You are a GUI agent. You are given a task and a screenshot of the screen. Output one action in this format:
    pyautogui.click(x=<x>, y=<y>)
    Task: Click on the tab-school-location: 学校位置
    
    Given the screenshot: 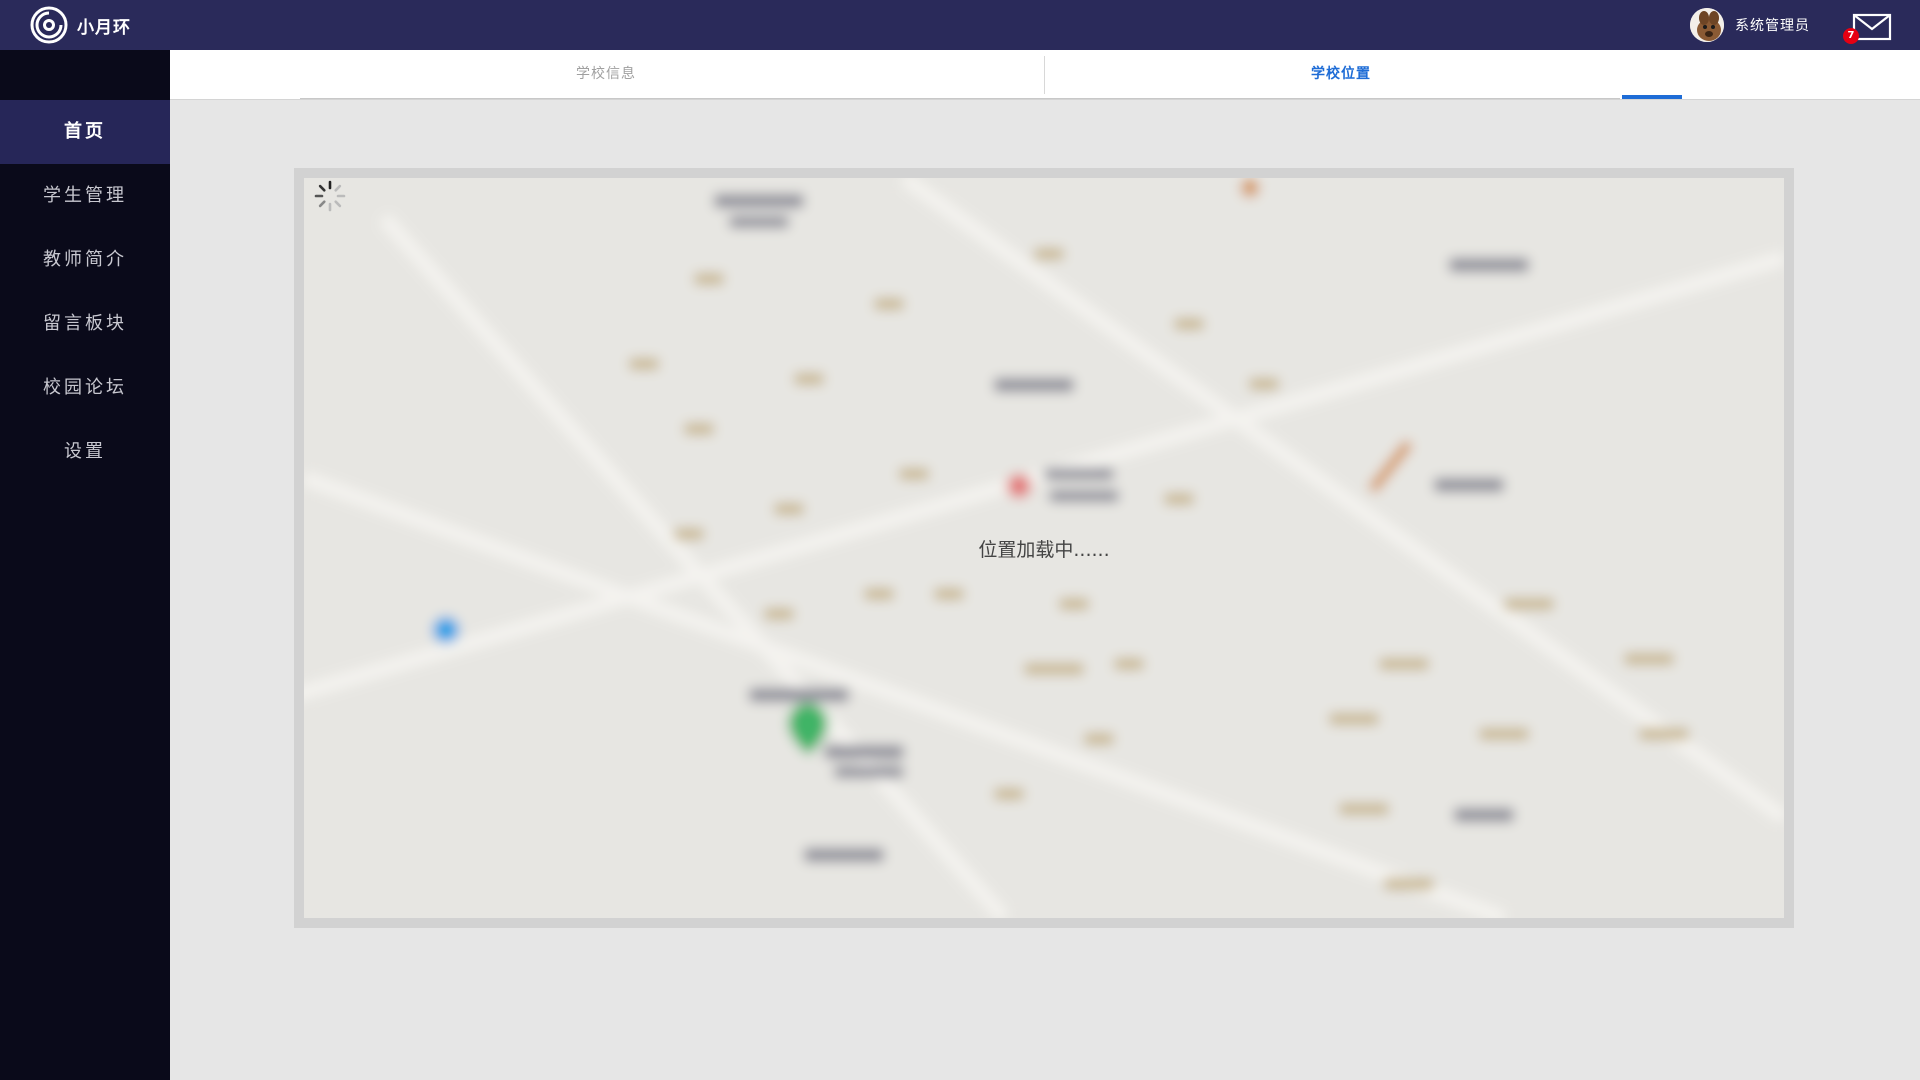 What is the action you would take?
    pyautogui.click(x=1341, y=74)
    